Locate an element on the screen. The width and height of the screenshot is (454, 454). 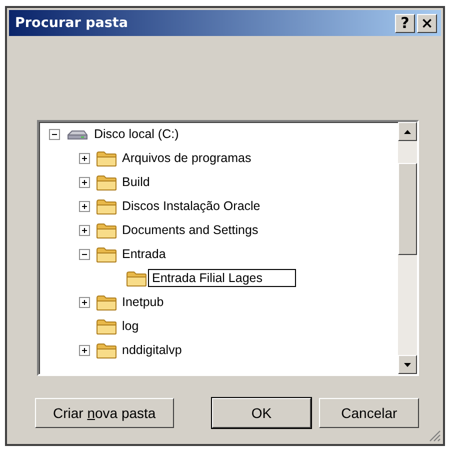
rename-field: Entrada Filial Lages is located at coordinates (222, 278).